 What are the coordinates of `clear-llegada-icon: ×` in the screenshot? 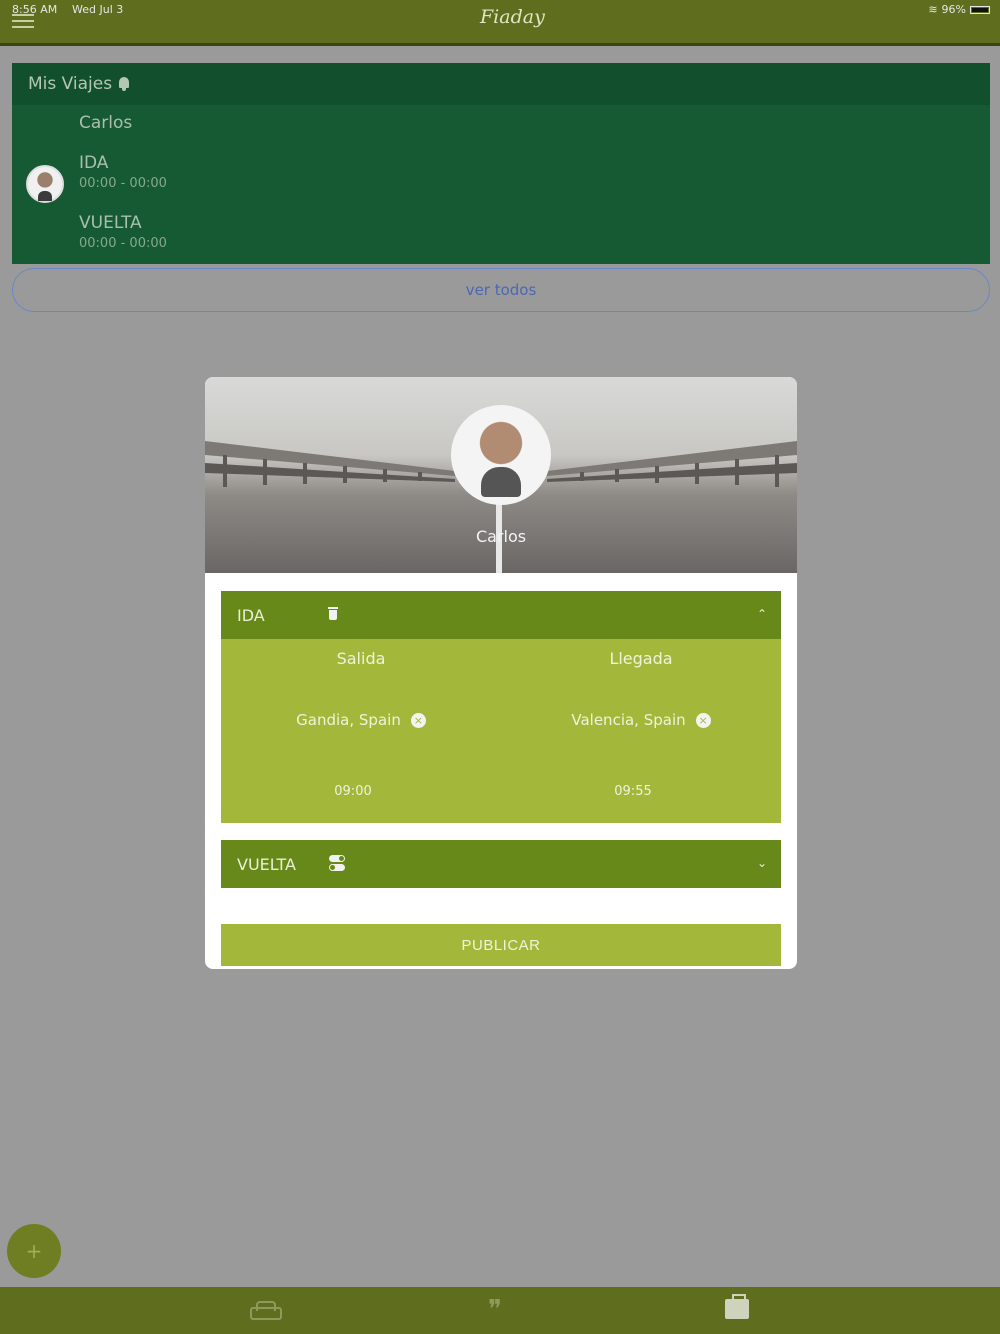 It's located at (703, 720).